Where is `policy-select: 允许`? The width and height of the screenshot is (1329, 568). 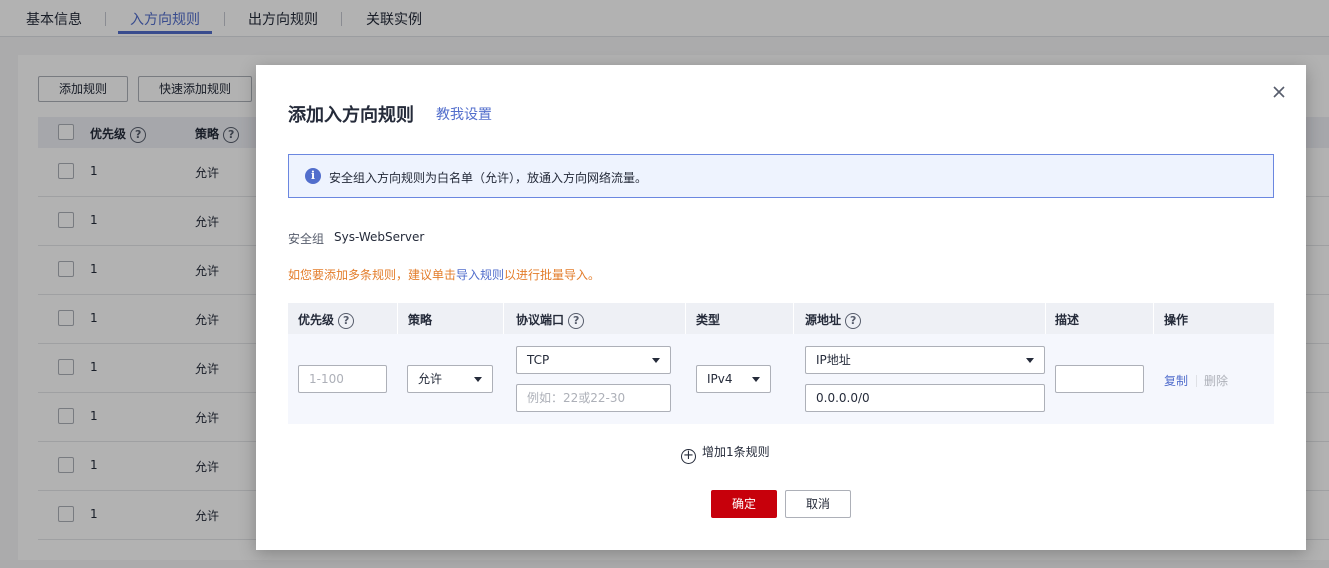
policy-select: 允许 is located at coordinates (450, 379).